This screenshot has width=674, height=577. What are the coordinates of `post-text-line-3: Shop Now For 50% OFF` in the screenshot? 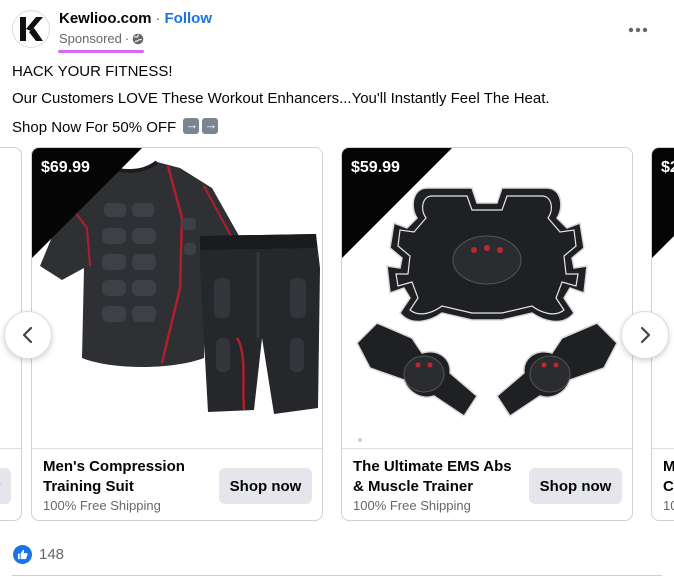 It's located at (115, 126).